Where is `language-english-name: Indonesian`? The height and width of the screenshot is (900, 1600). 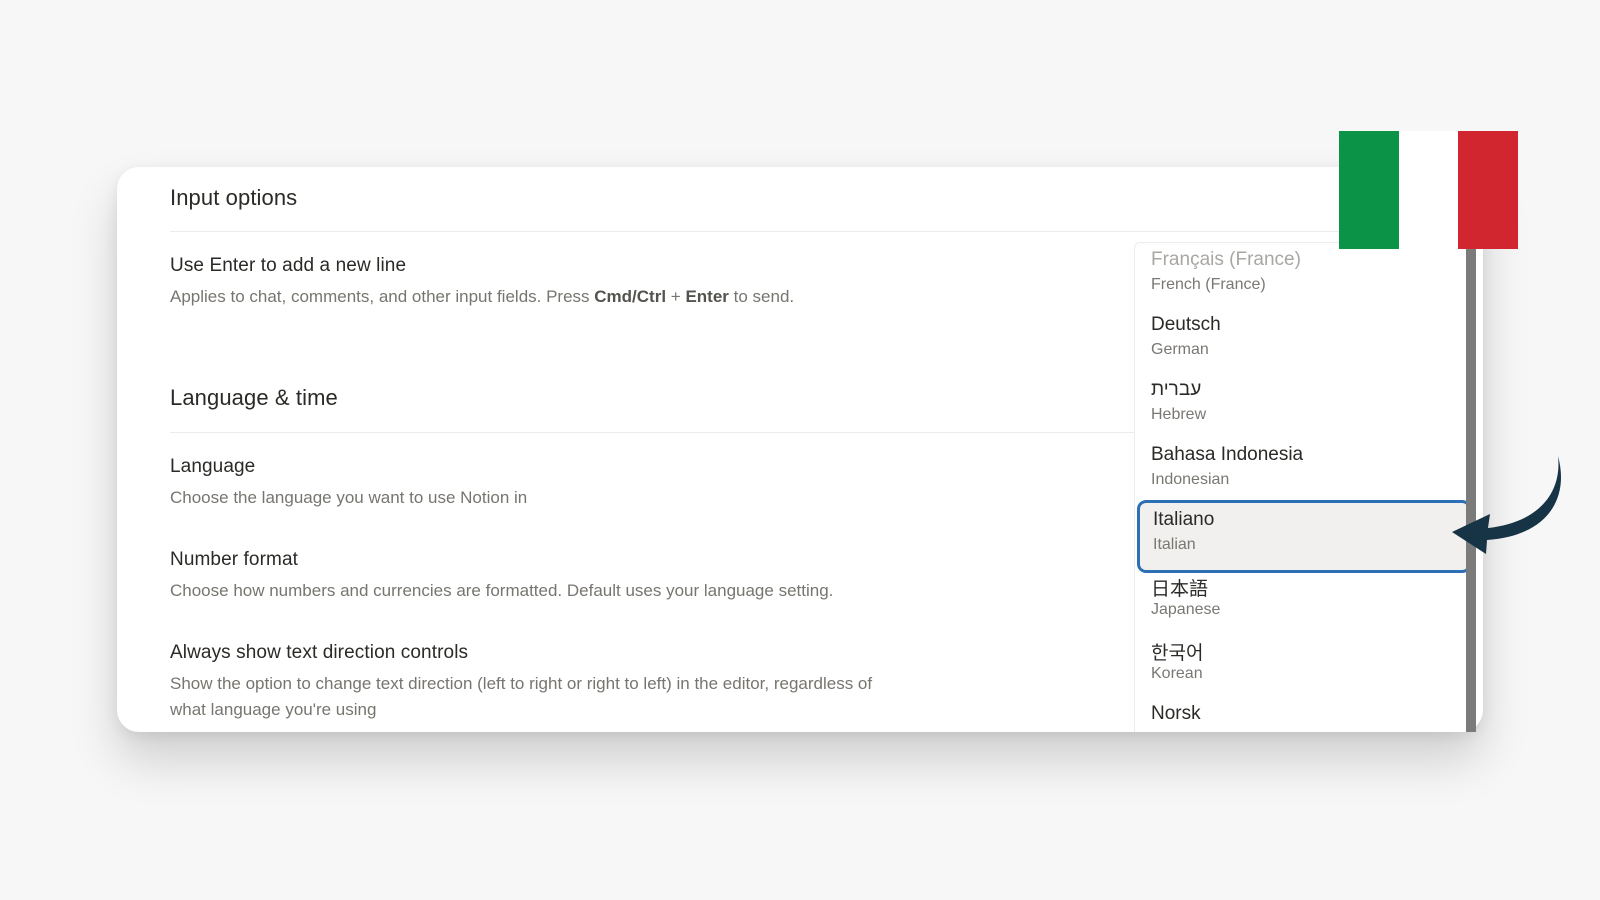
language-english-name: Indonesian is located at coordinates (1190, 479).